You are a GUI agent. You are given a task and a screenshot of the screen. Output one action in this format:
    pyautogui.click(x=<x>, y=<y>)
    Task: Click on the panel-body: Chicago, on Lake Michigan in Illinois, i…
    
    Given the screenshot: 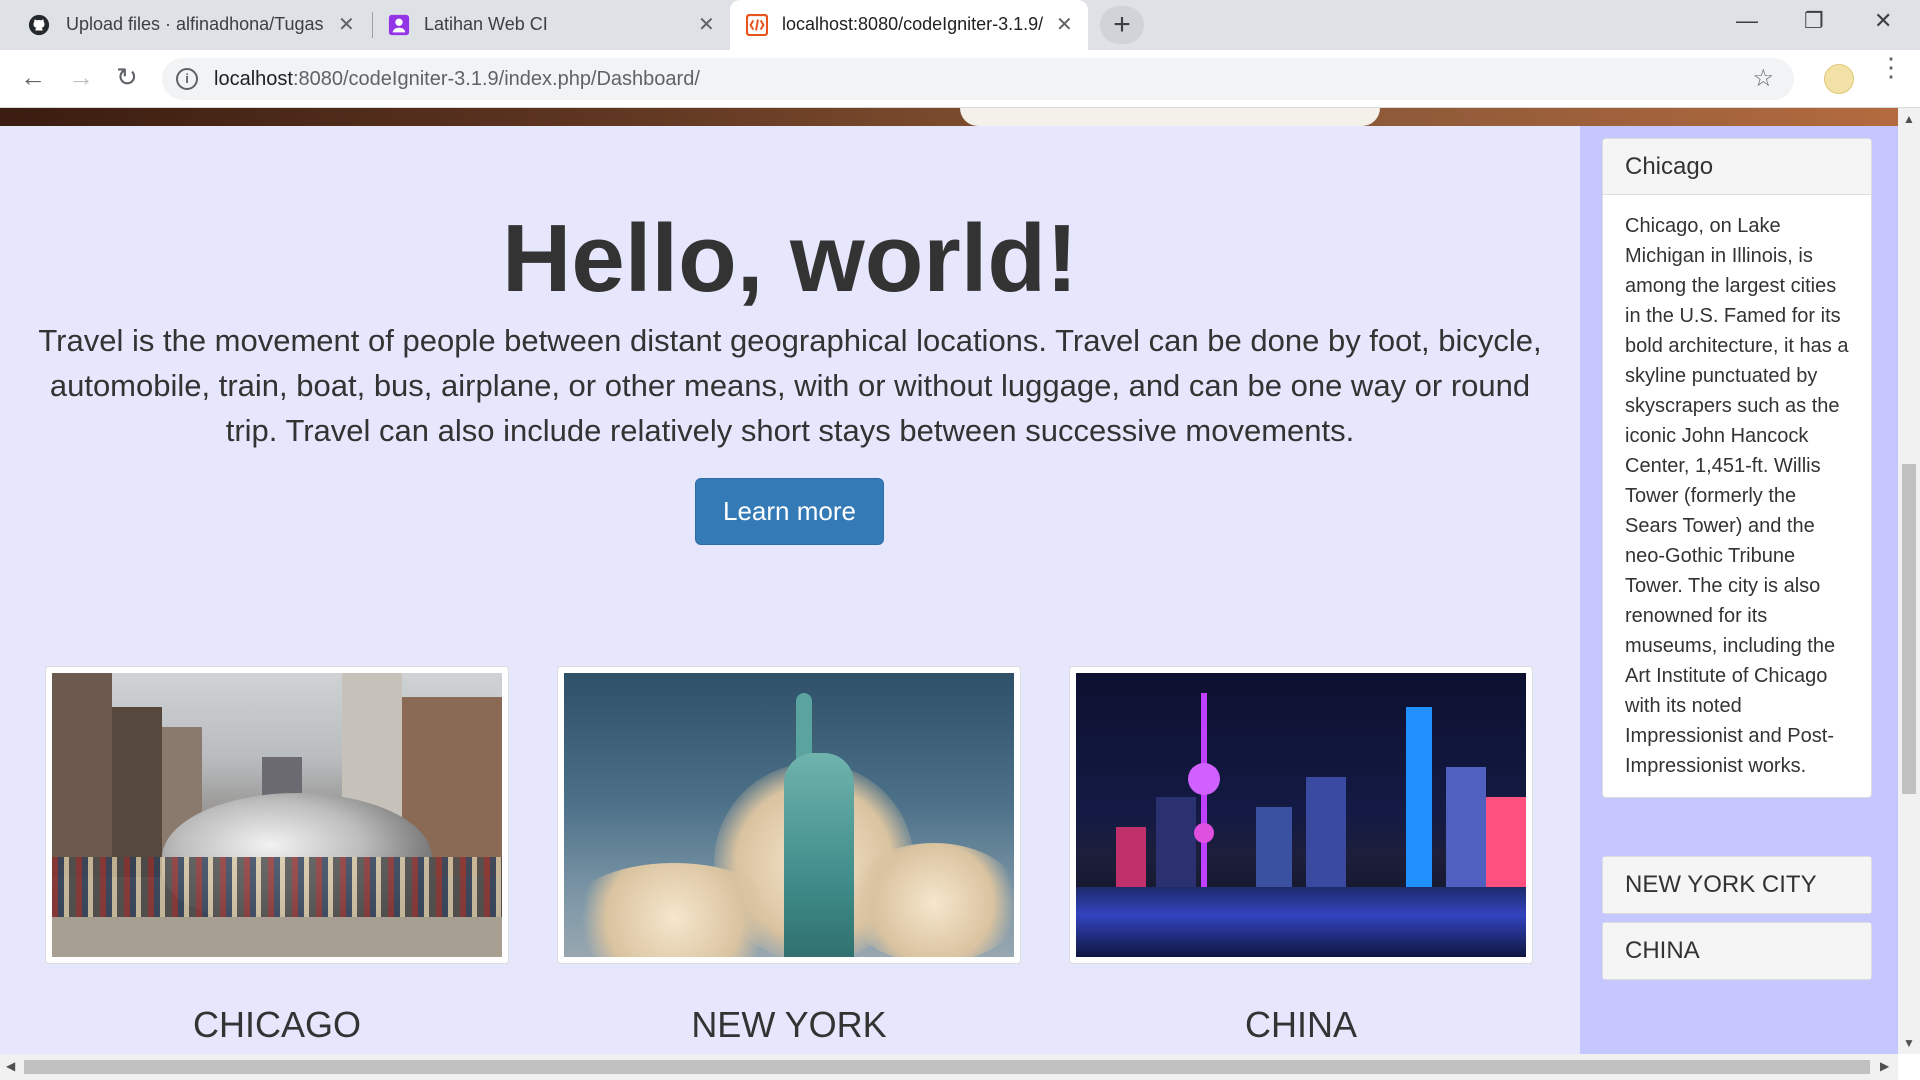 What is the action you would take?
    pyautogui.click(x=1737, y=496)
    